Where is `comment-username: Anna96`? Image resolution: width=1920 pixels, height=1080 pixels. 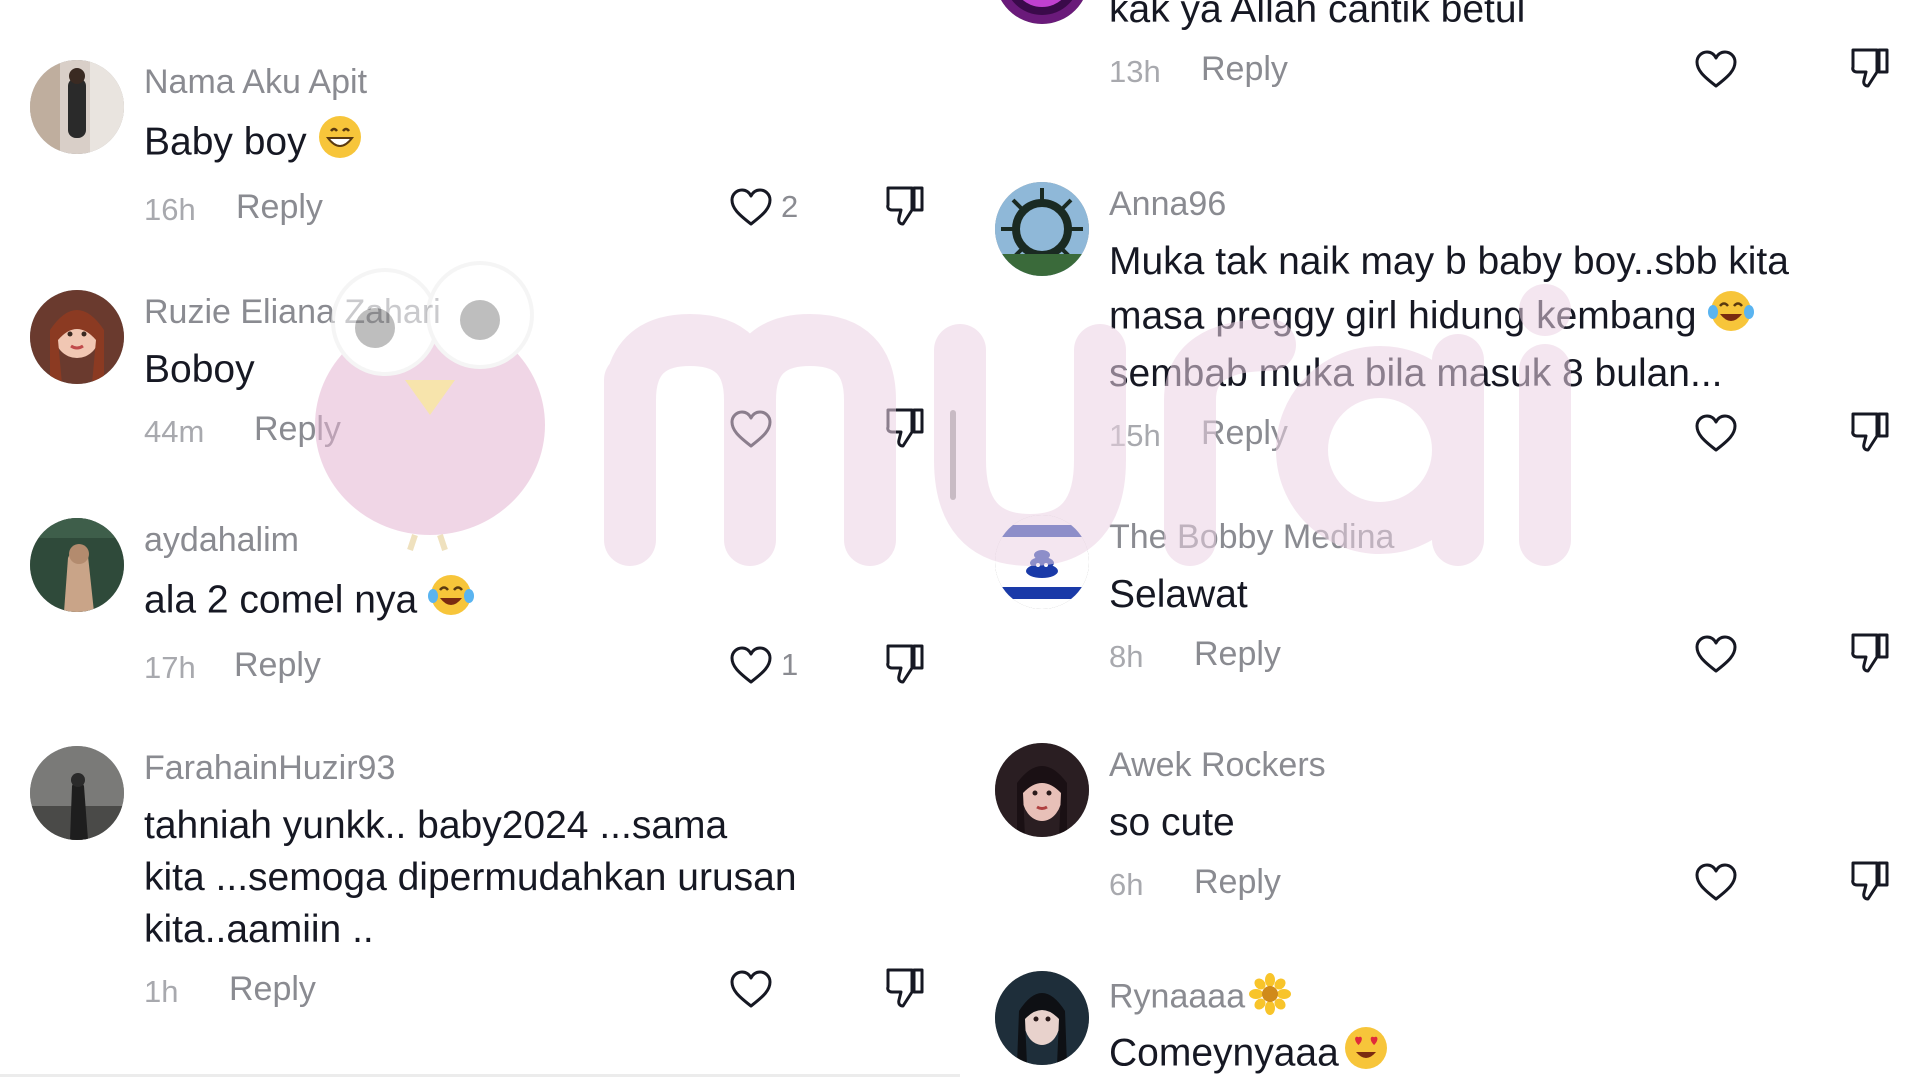
comment-username: Anna96 is located at coordinates (1504, 204).